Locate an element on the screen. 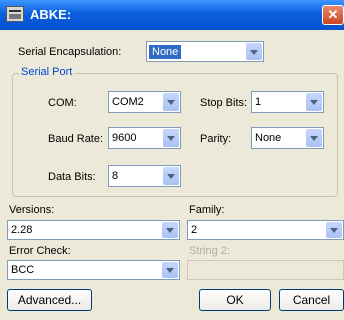 The width and height of the screenshot is (344, 320). versions-value: 2.28 is located at coordinates (22, 230).